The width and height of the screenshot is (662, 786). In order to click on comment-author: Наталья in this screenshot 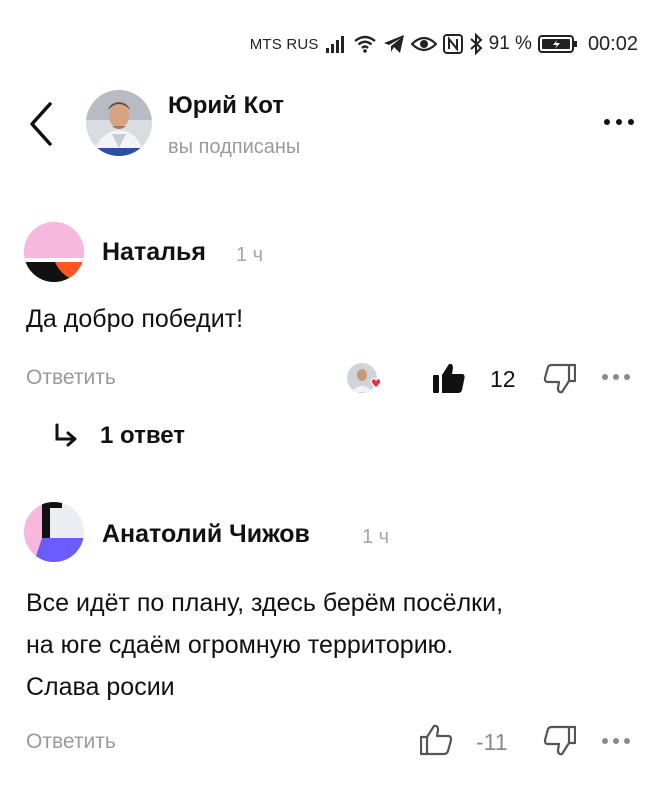, I will do `click(154, 252)`.